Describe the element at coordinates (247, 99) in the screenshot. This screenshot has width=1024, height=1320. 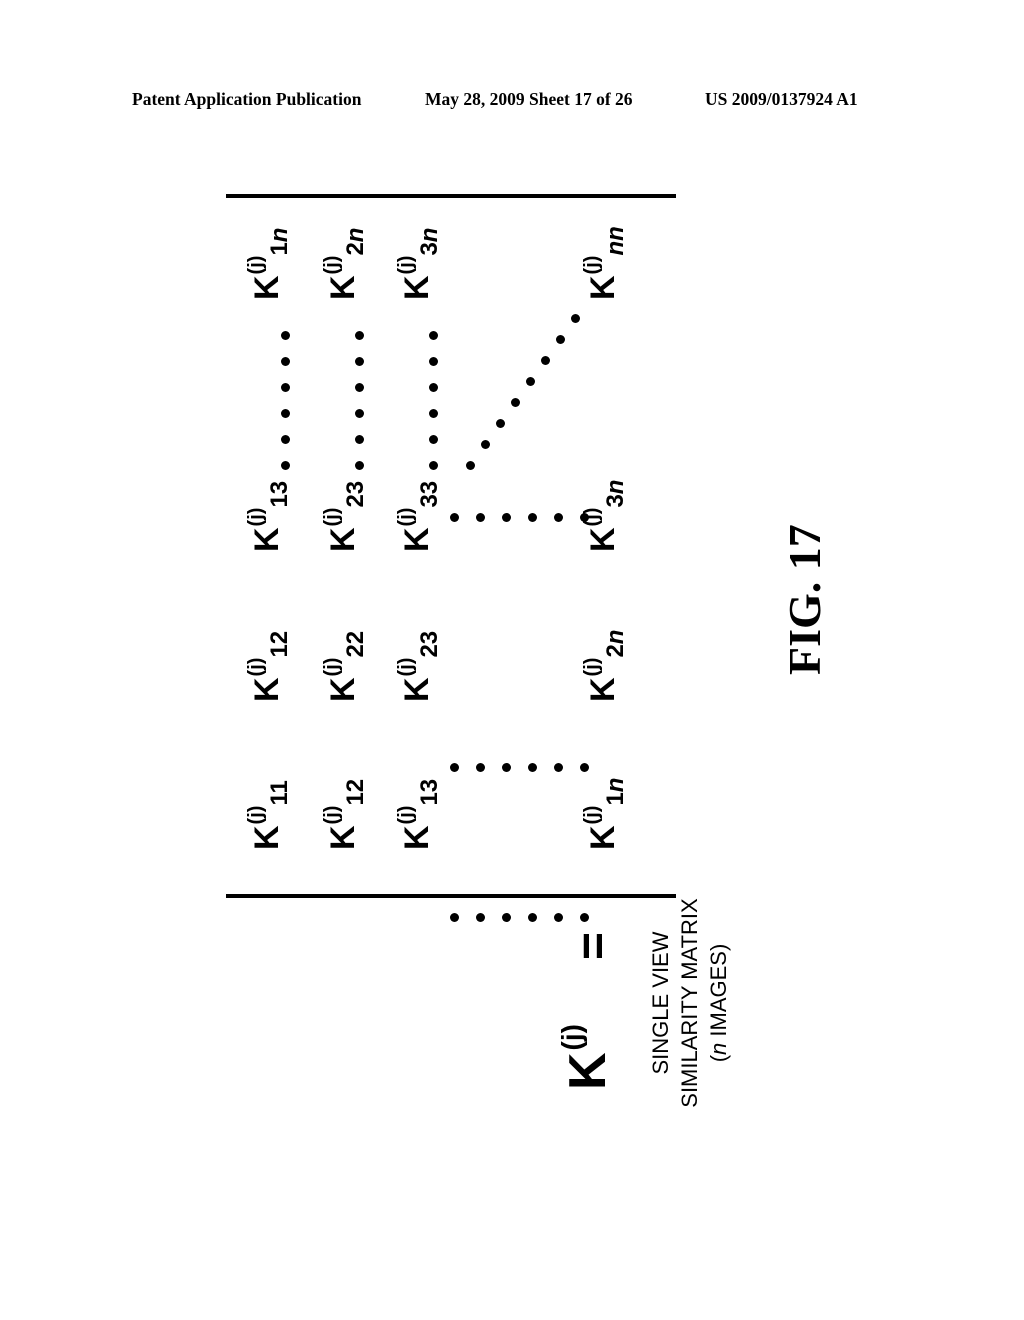
I see `publication-label: Patent Application Publication` at that location.